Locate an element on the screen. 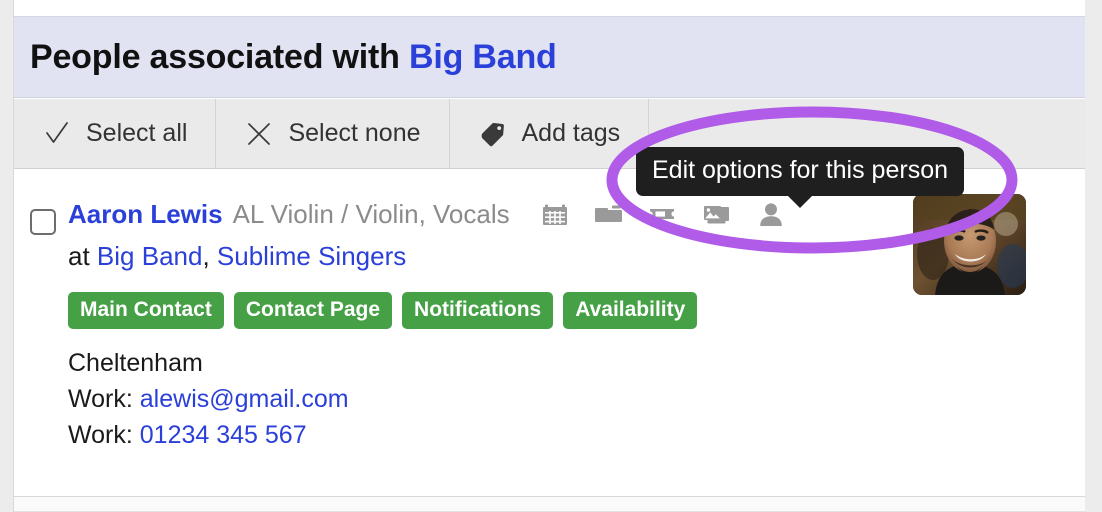  select-none-button: Select none is located at coordinates (333, 133).